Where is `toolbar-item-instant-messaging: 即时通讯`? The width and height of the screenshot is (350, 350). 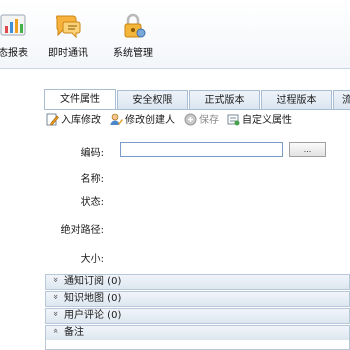
toolbar-item-instant-messaging: 即时通讯 is located at coordinates (68, 34).